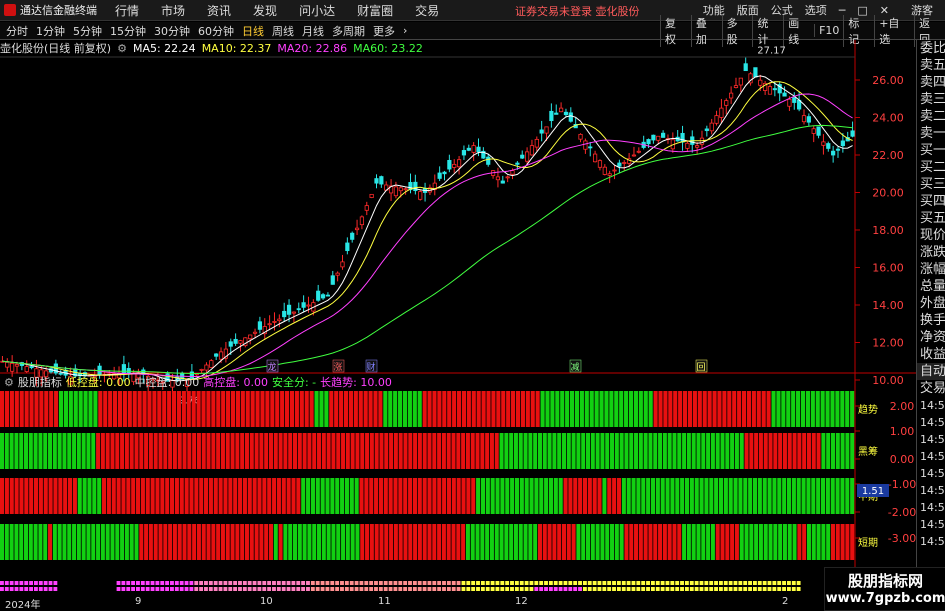 Image resolution: width=945 pixels, height=611 pixels. Describe the element at coordinates (87, 31) in the screenshot. I see `period-5min: 5分钟` at that location.